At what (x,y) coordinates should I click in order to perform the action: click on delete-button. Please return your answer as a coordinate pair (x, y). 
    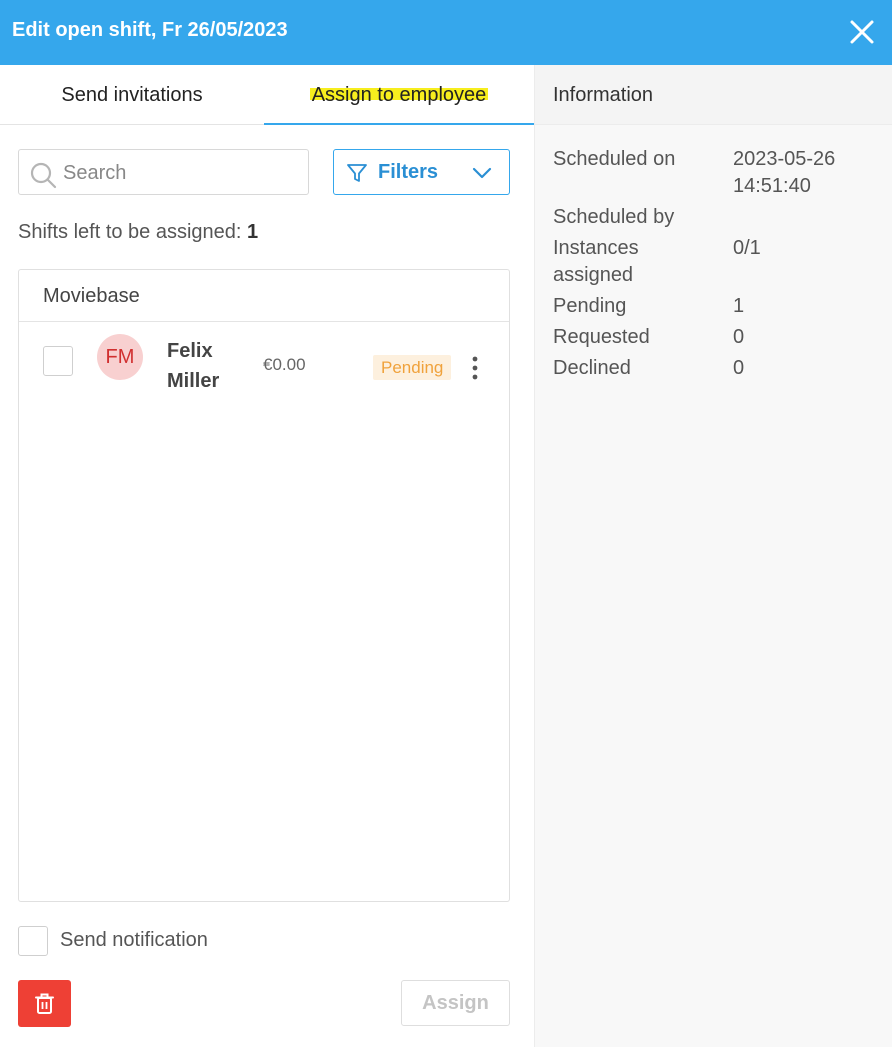
    Looking at the image, I should click on (44, 1003).